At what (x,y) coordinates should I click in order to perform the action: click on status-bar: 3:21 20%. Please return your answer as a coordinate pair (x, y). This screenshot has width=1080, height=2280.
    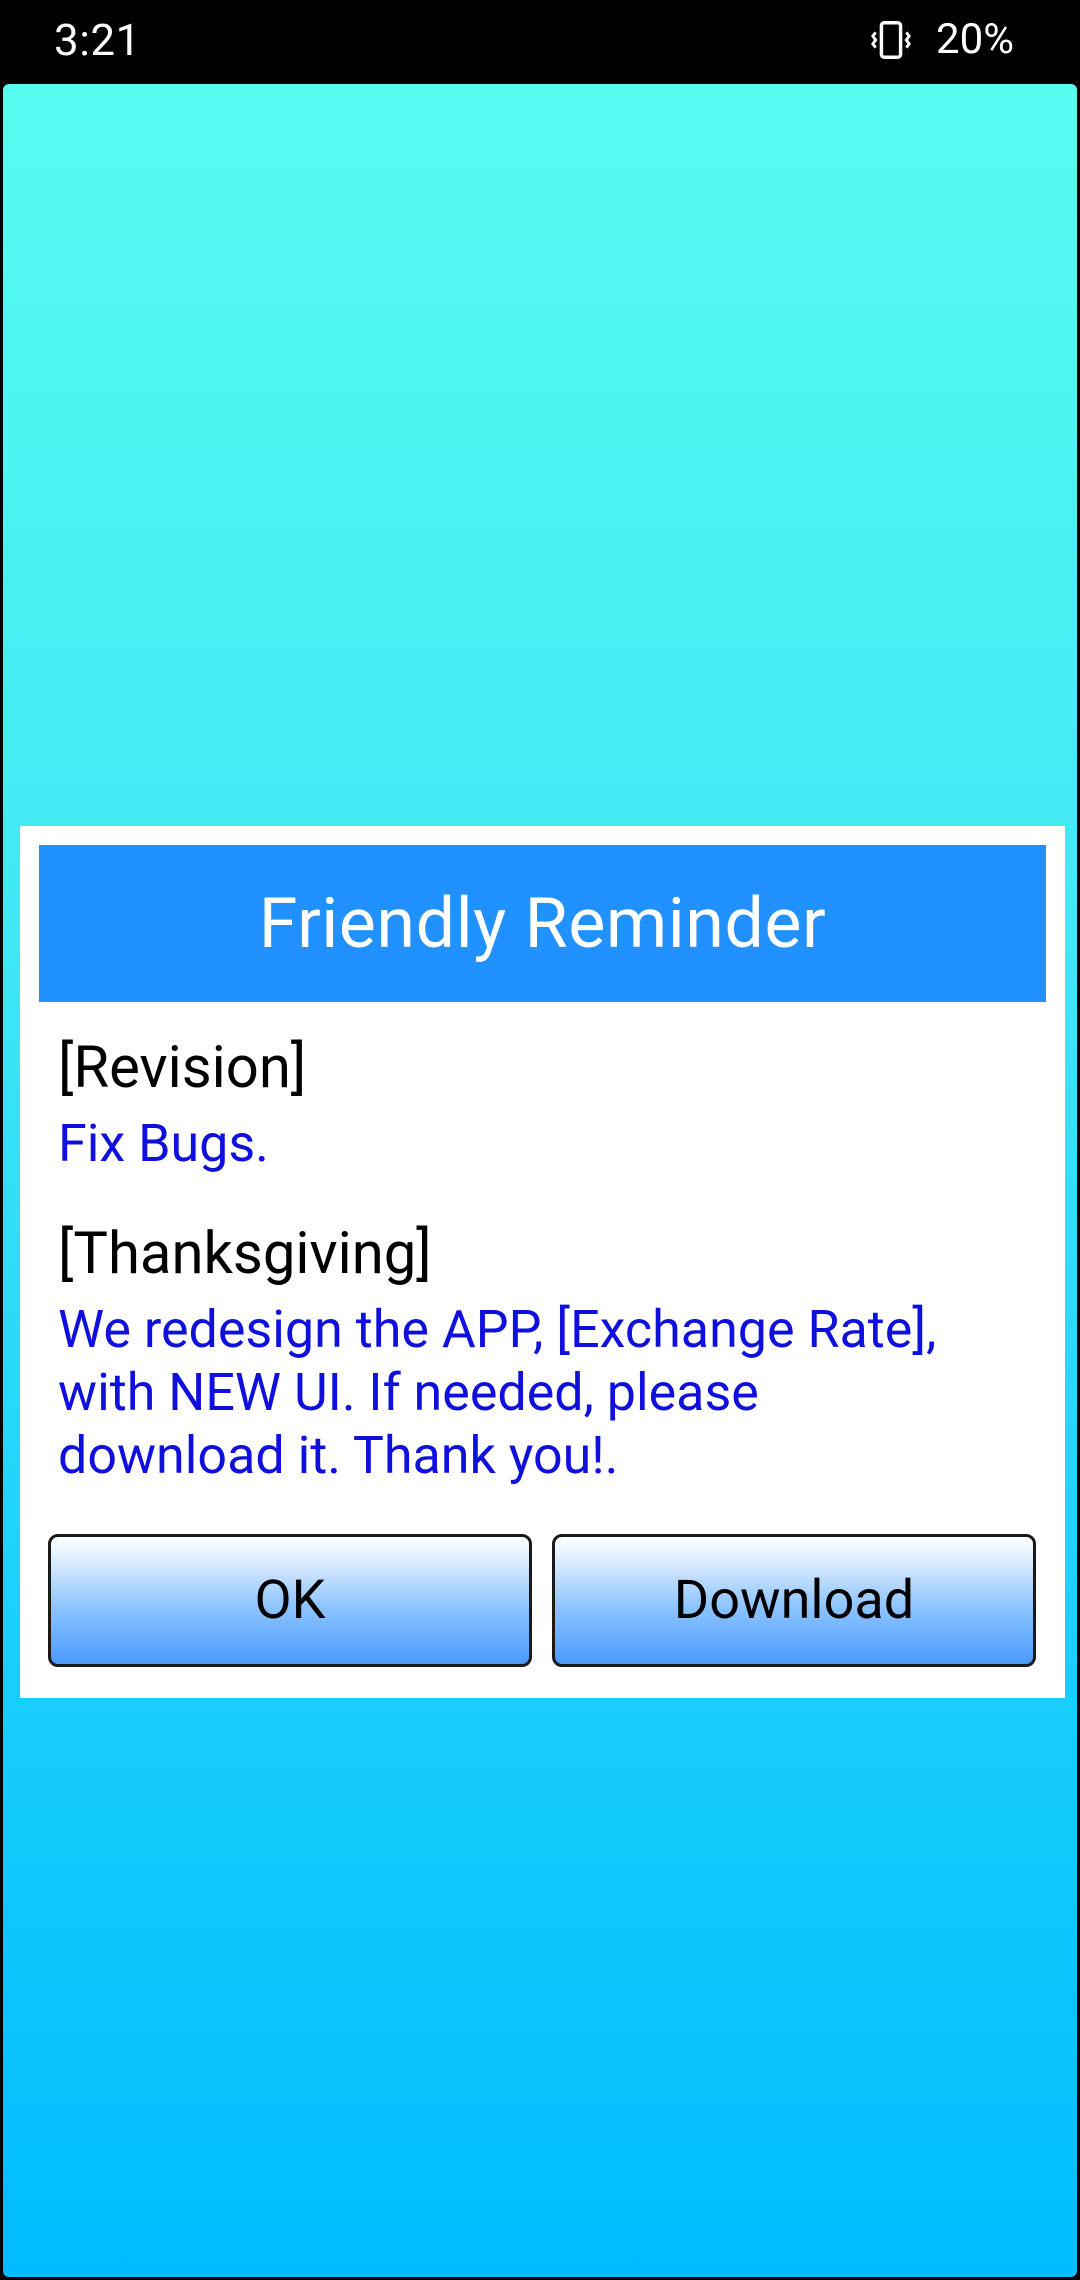
    Looking at the image, I should click on (540, 40).